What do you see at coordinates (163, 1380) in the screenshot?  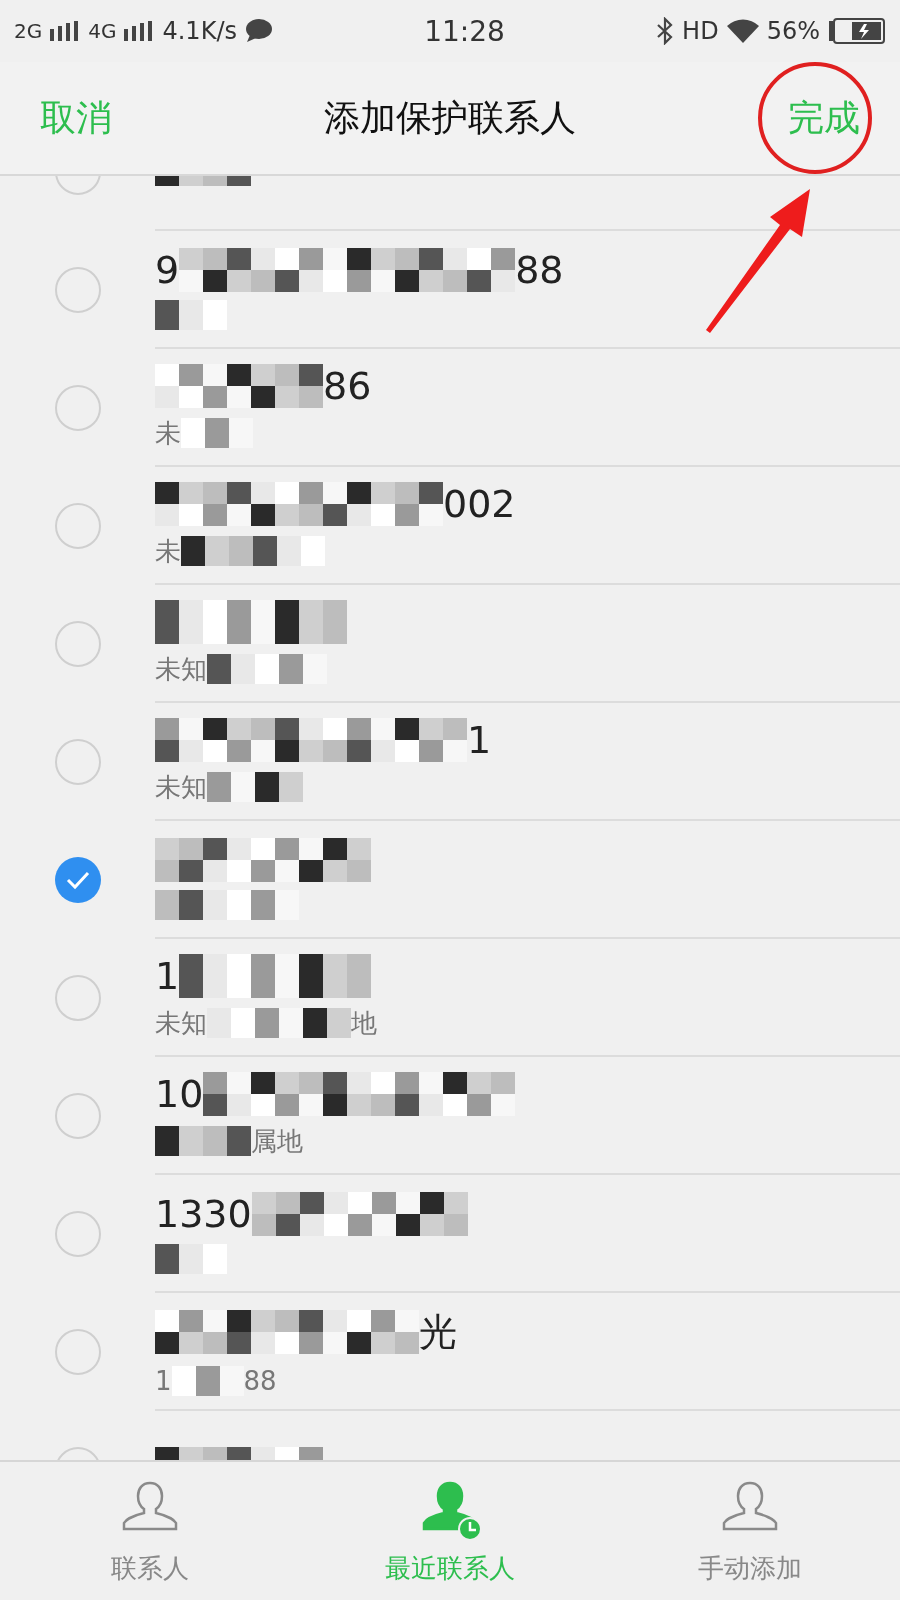 I see `contact-detail: 1` at bounding box center [163, 1380].